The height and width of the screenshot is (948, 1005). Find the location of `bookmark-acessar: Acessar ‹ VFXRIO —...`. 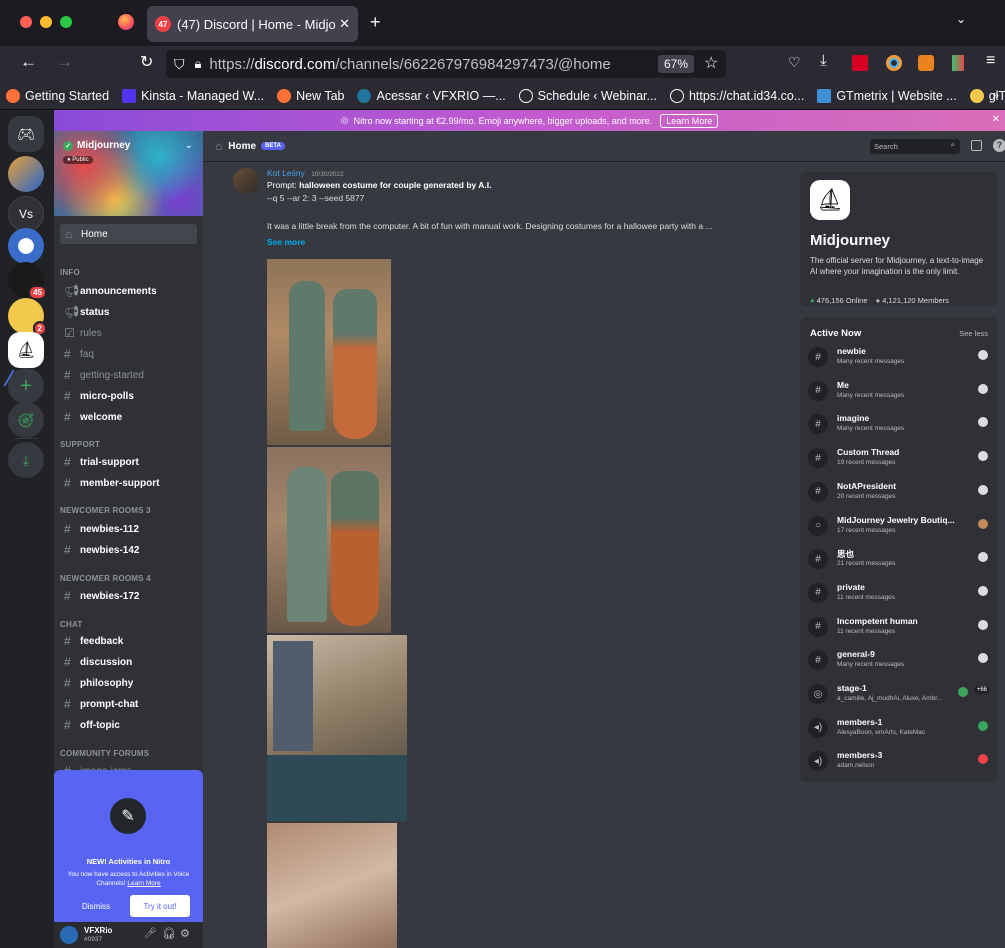

bookmark-acessar: Acessar ‹ VFXRIO —... is located at coordinates (431, 95).